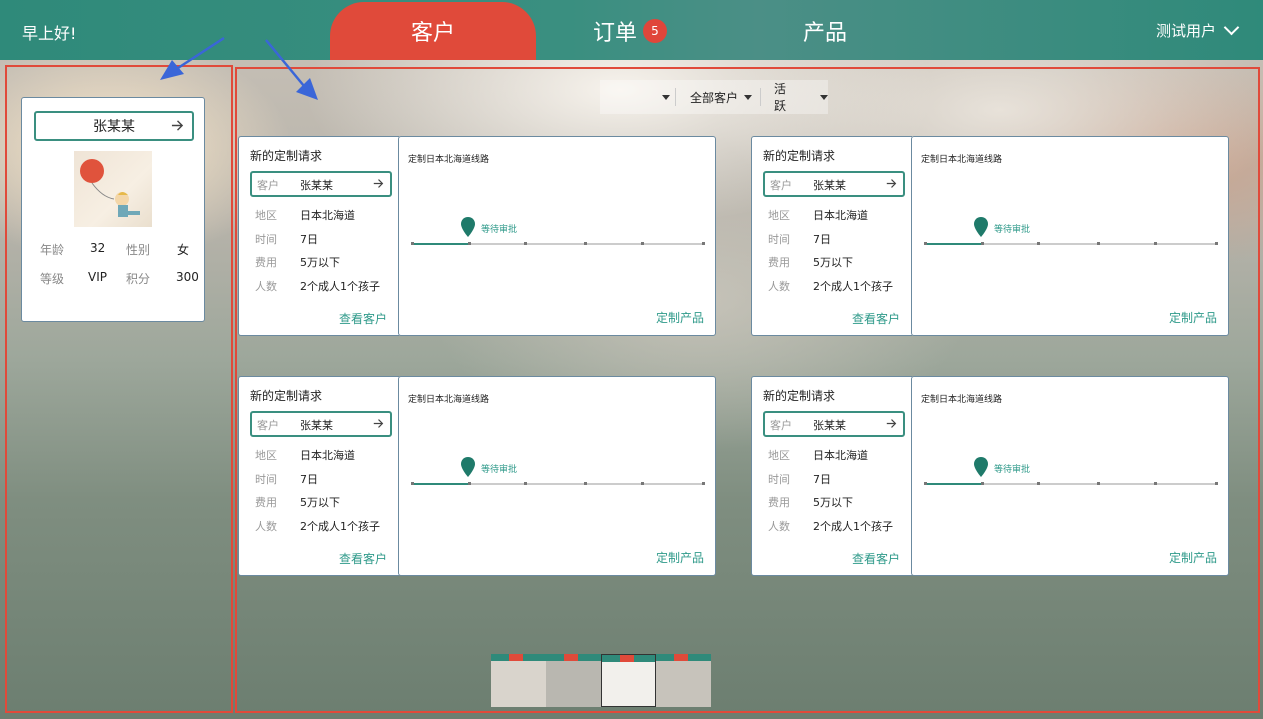 Image resolution: width=1263 pixels, height=719 pixels. Describe the element at coordinates (825, 31) in the screenshot. I see `tab-products: 产品` at that location.